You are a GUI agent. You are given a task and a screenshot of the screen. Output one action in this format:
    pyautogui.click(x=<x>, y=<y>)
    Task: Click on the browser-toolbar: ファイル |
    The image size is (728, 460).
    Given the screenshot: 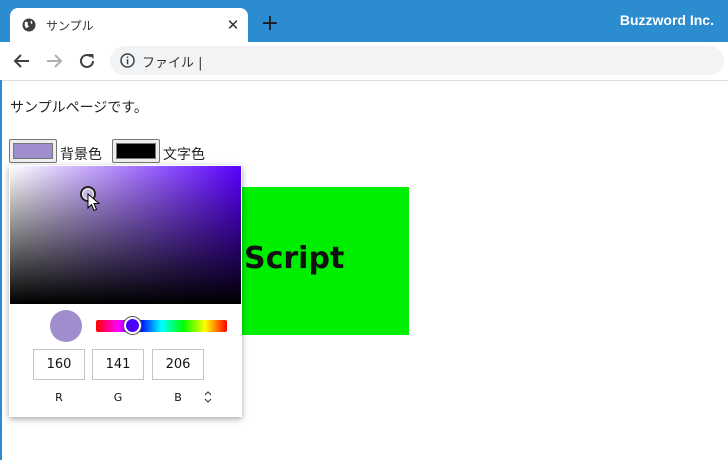 What is the action you would take?
    pyautogui.click(x=364, y=61)
    